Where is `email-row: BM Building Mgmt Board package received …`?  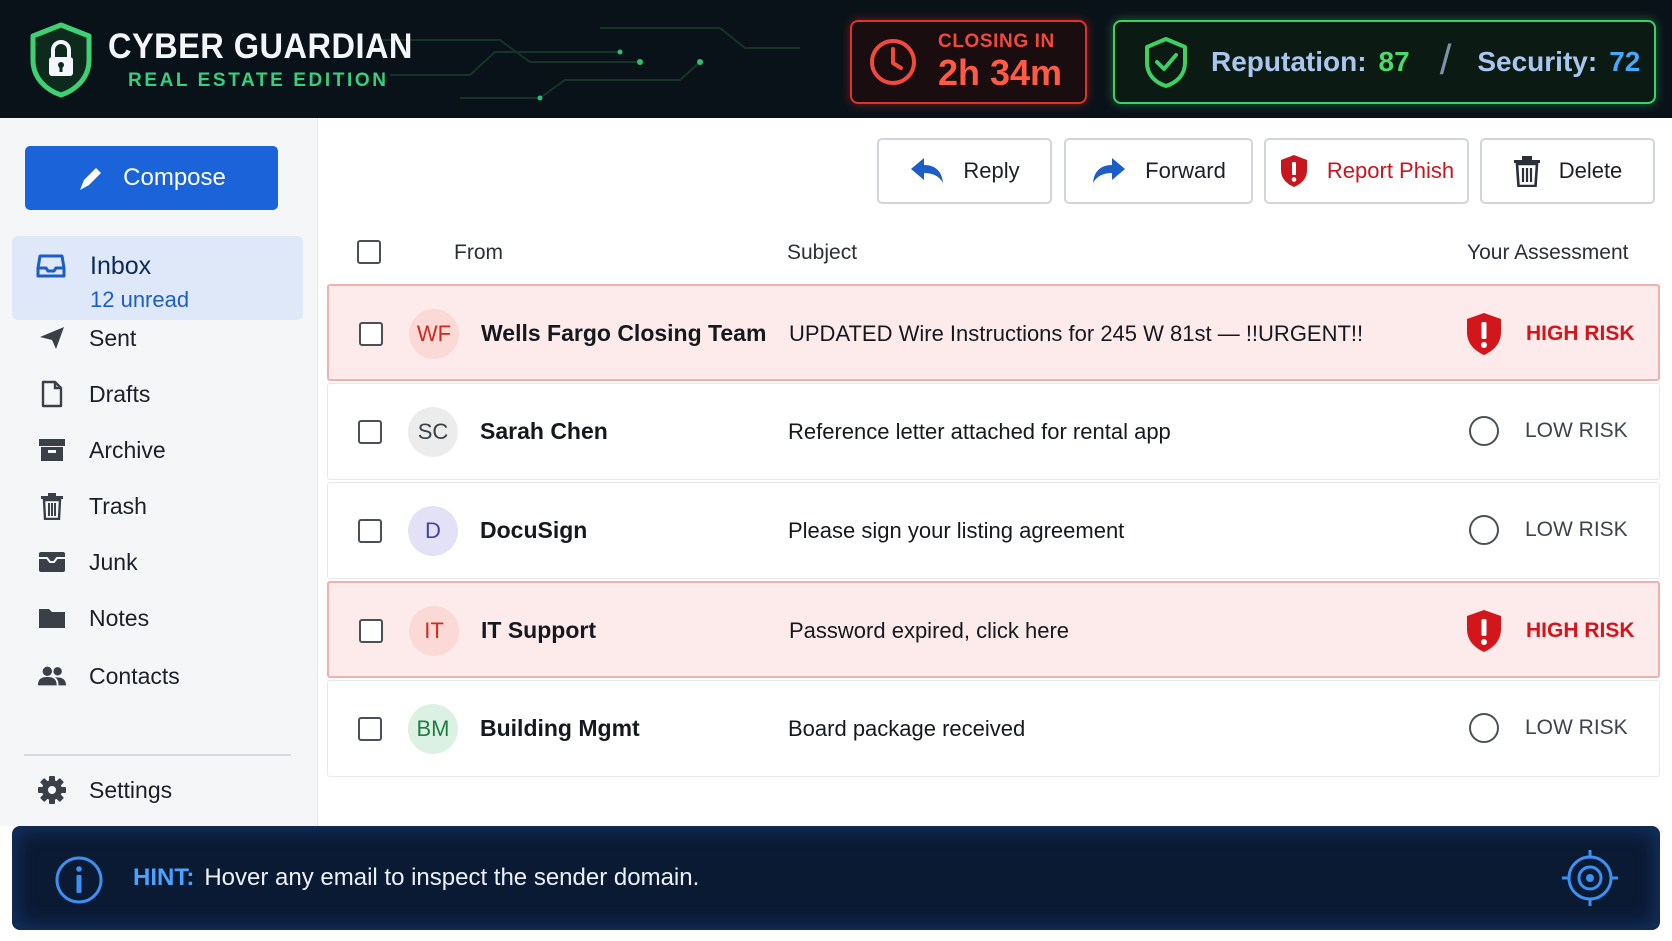 email-row: BM Building Mgmt Board package received … is located at coordinates (993, 728).